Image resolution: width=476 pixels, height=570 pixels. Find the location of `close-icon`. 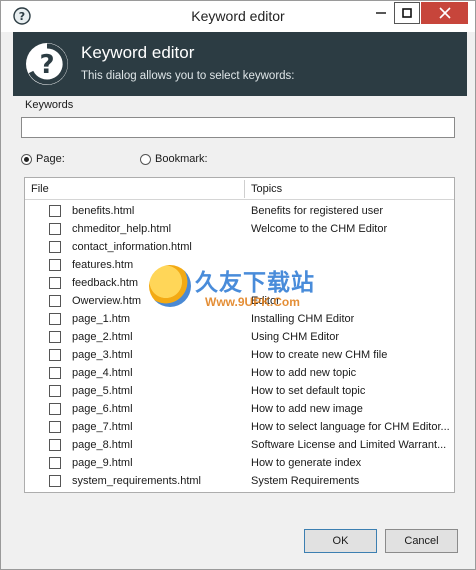

close-icon is located at coordinates (444, 13).